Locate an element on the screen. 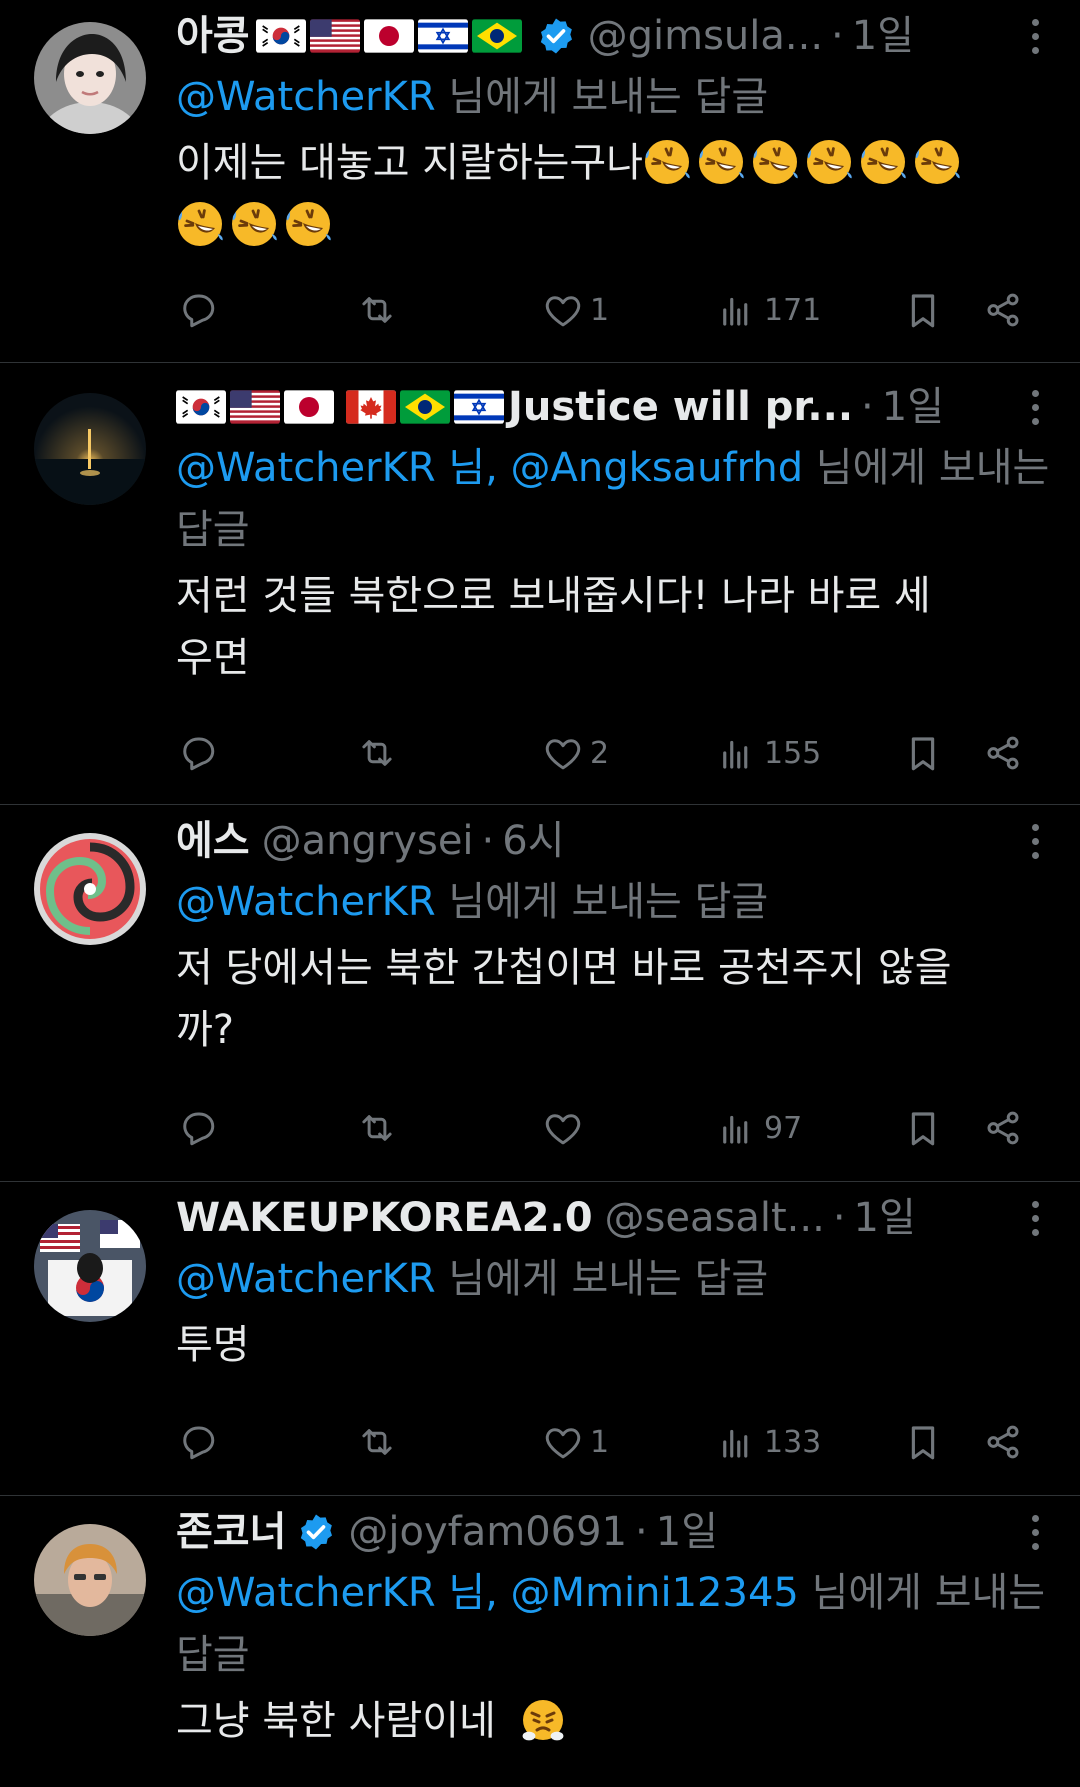 This screenshot has width=1080, height=1787. reply-mention-link: @WatcherKR 님, @Mmini12345 is located at coordinates (487, 1593).